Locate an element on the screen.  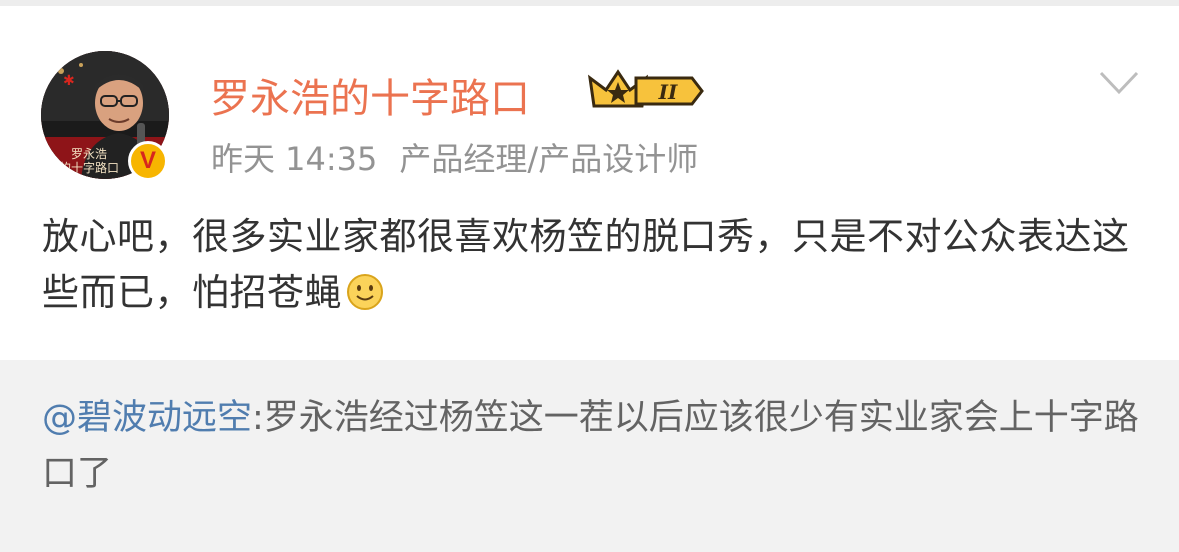
post-meta: 昨天 14:35 产品经理/产品设计师 is located at coordinates (454, 157).